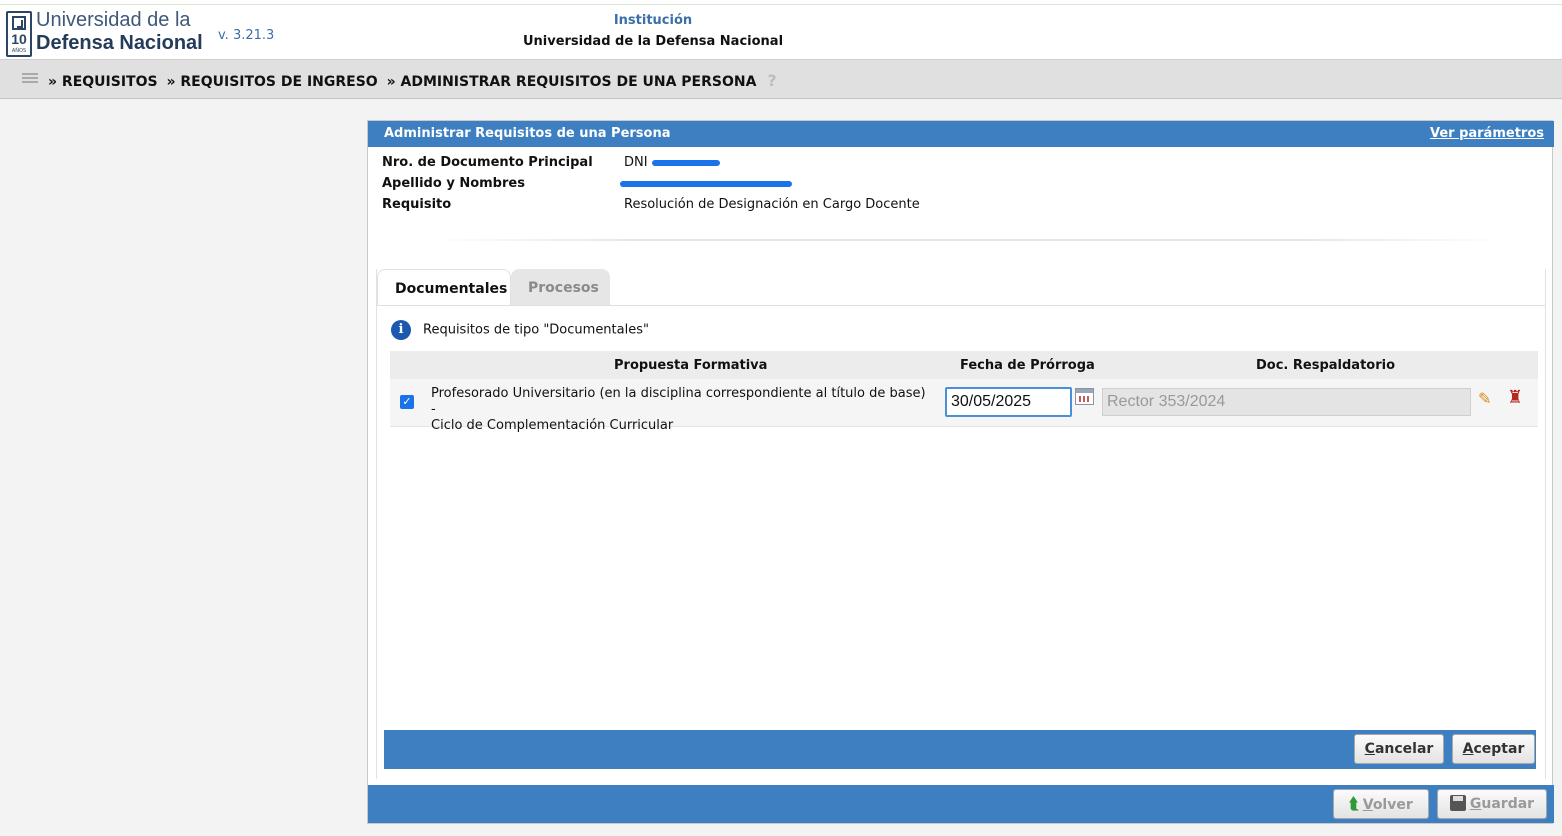 The height and width of the screenshot is (836, 1562). What do you see at coordinates (653, 20) in the screenshot?
I see `institution-label: Institución` at bounding box center [653, 20].